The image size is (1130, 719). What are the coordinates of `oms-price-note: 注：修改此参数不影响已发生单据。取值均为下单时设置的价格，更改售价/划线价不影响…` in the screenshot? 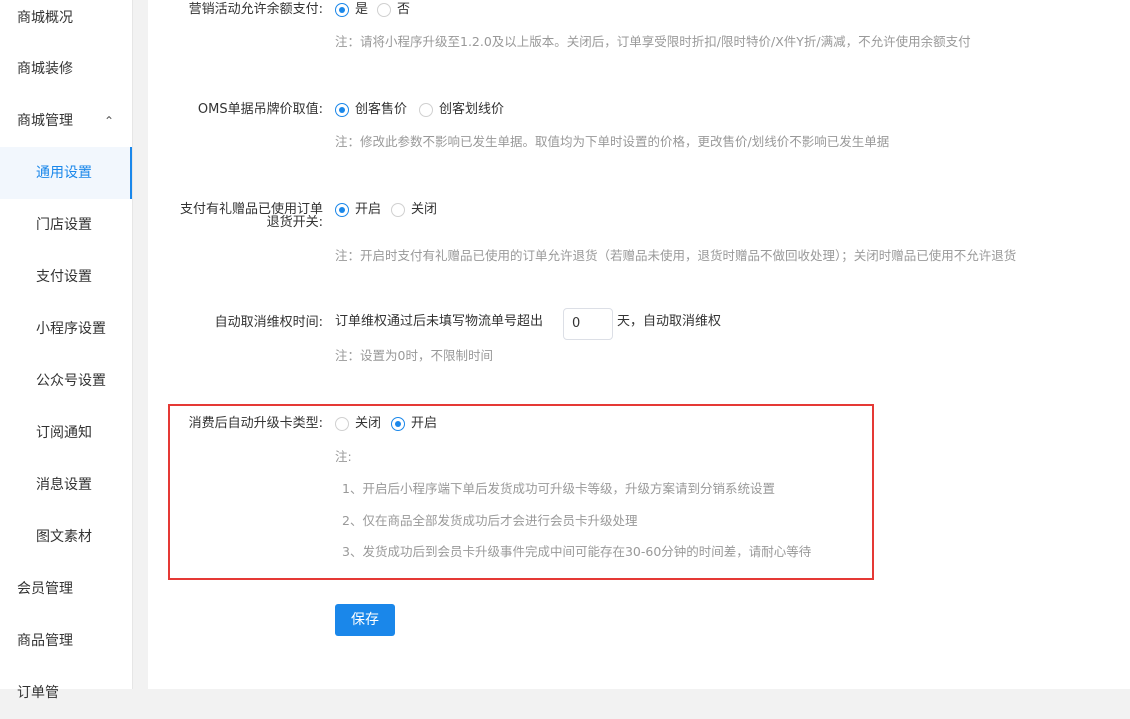 It's located at (612, 141).